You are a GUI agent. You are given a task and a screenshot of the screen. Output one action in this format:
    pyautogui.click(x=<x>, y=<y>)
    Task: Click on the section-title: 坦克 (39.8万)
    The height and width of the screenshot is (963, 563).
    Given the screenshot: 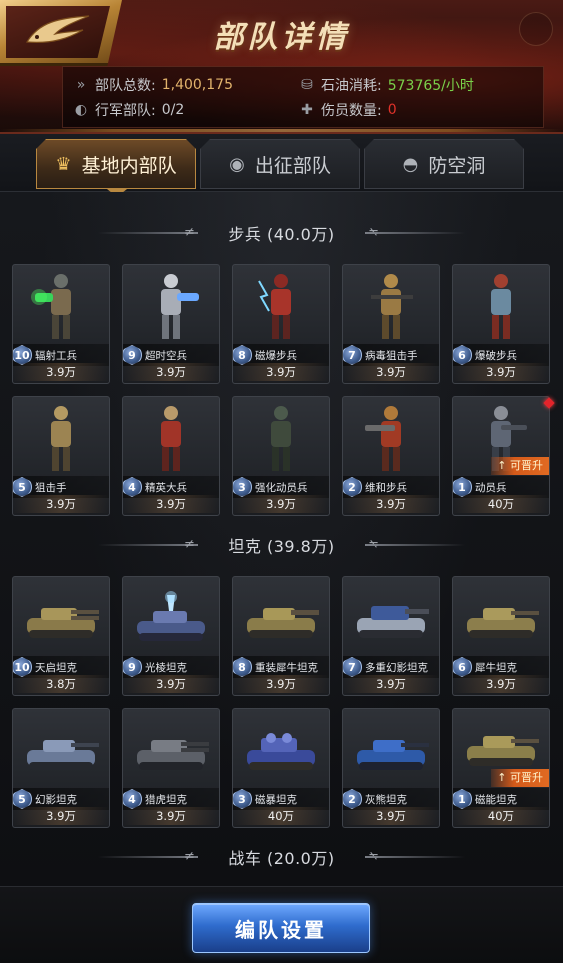 What is the action you would take?
    pyautogui.click(x=281, y=546)
    